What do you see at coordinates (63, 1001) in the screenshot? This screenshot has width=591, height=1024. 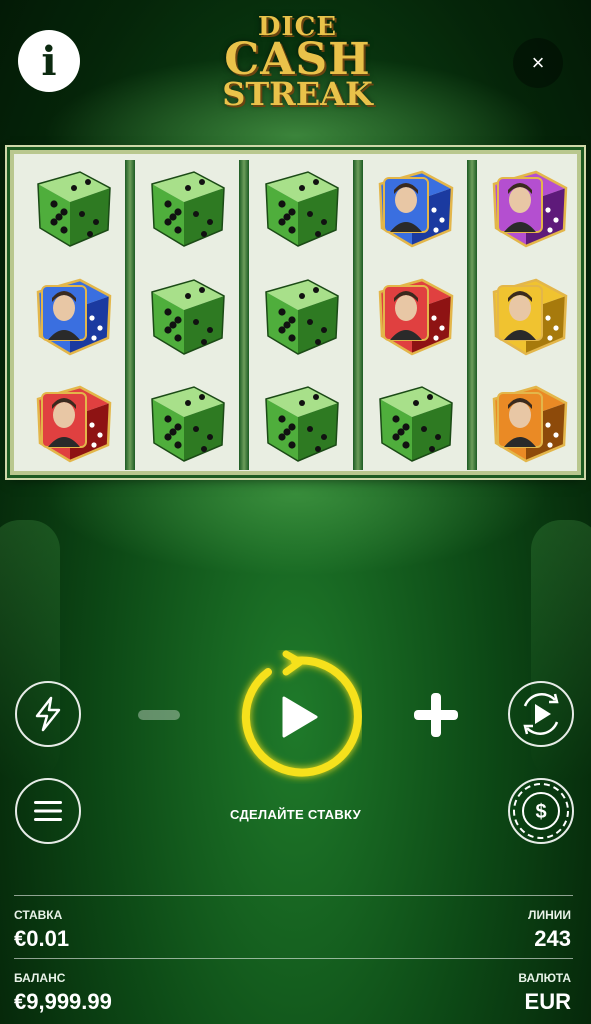 I see `balance-value: €9,999.99` at bounding box center [63, 1001].